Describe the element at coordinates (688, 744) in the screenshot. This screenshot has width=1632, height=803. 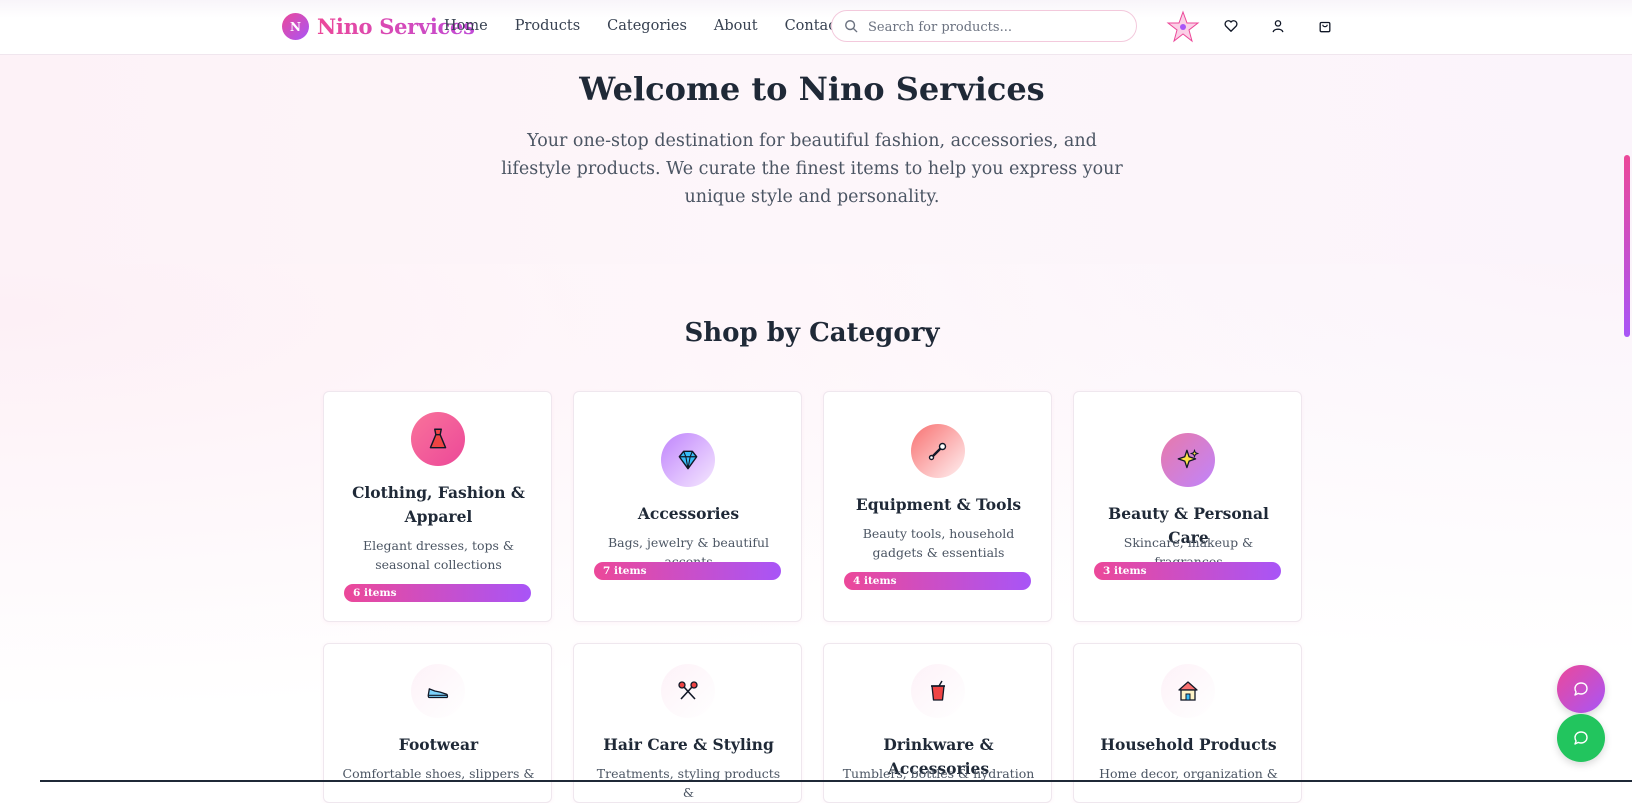
I see `category-title: Hair Care & Styling` at that location.